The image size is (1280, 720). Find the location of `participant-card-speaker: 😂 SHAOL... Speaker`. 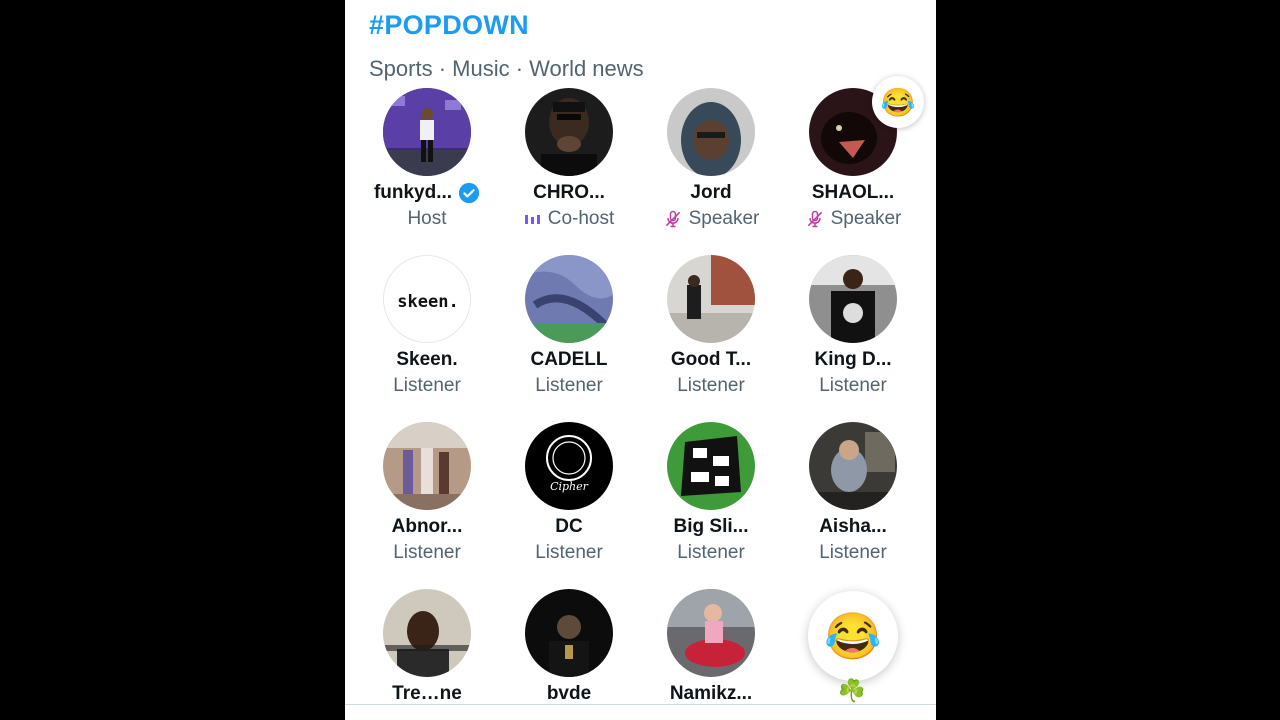

participant-card-speaker: 😂 SHAOL... Speaker is located at coordinates (853, 153).